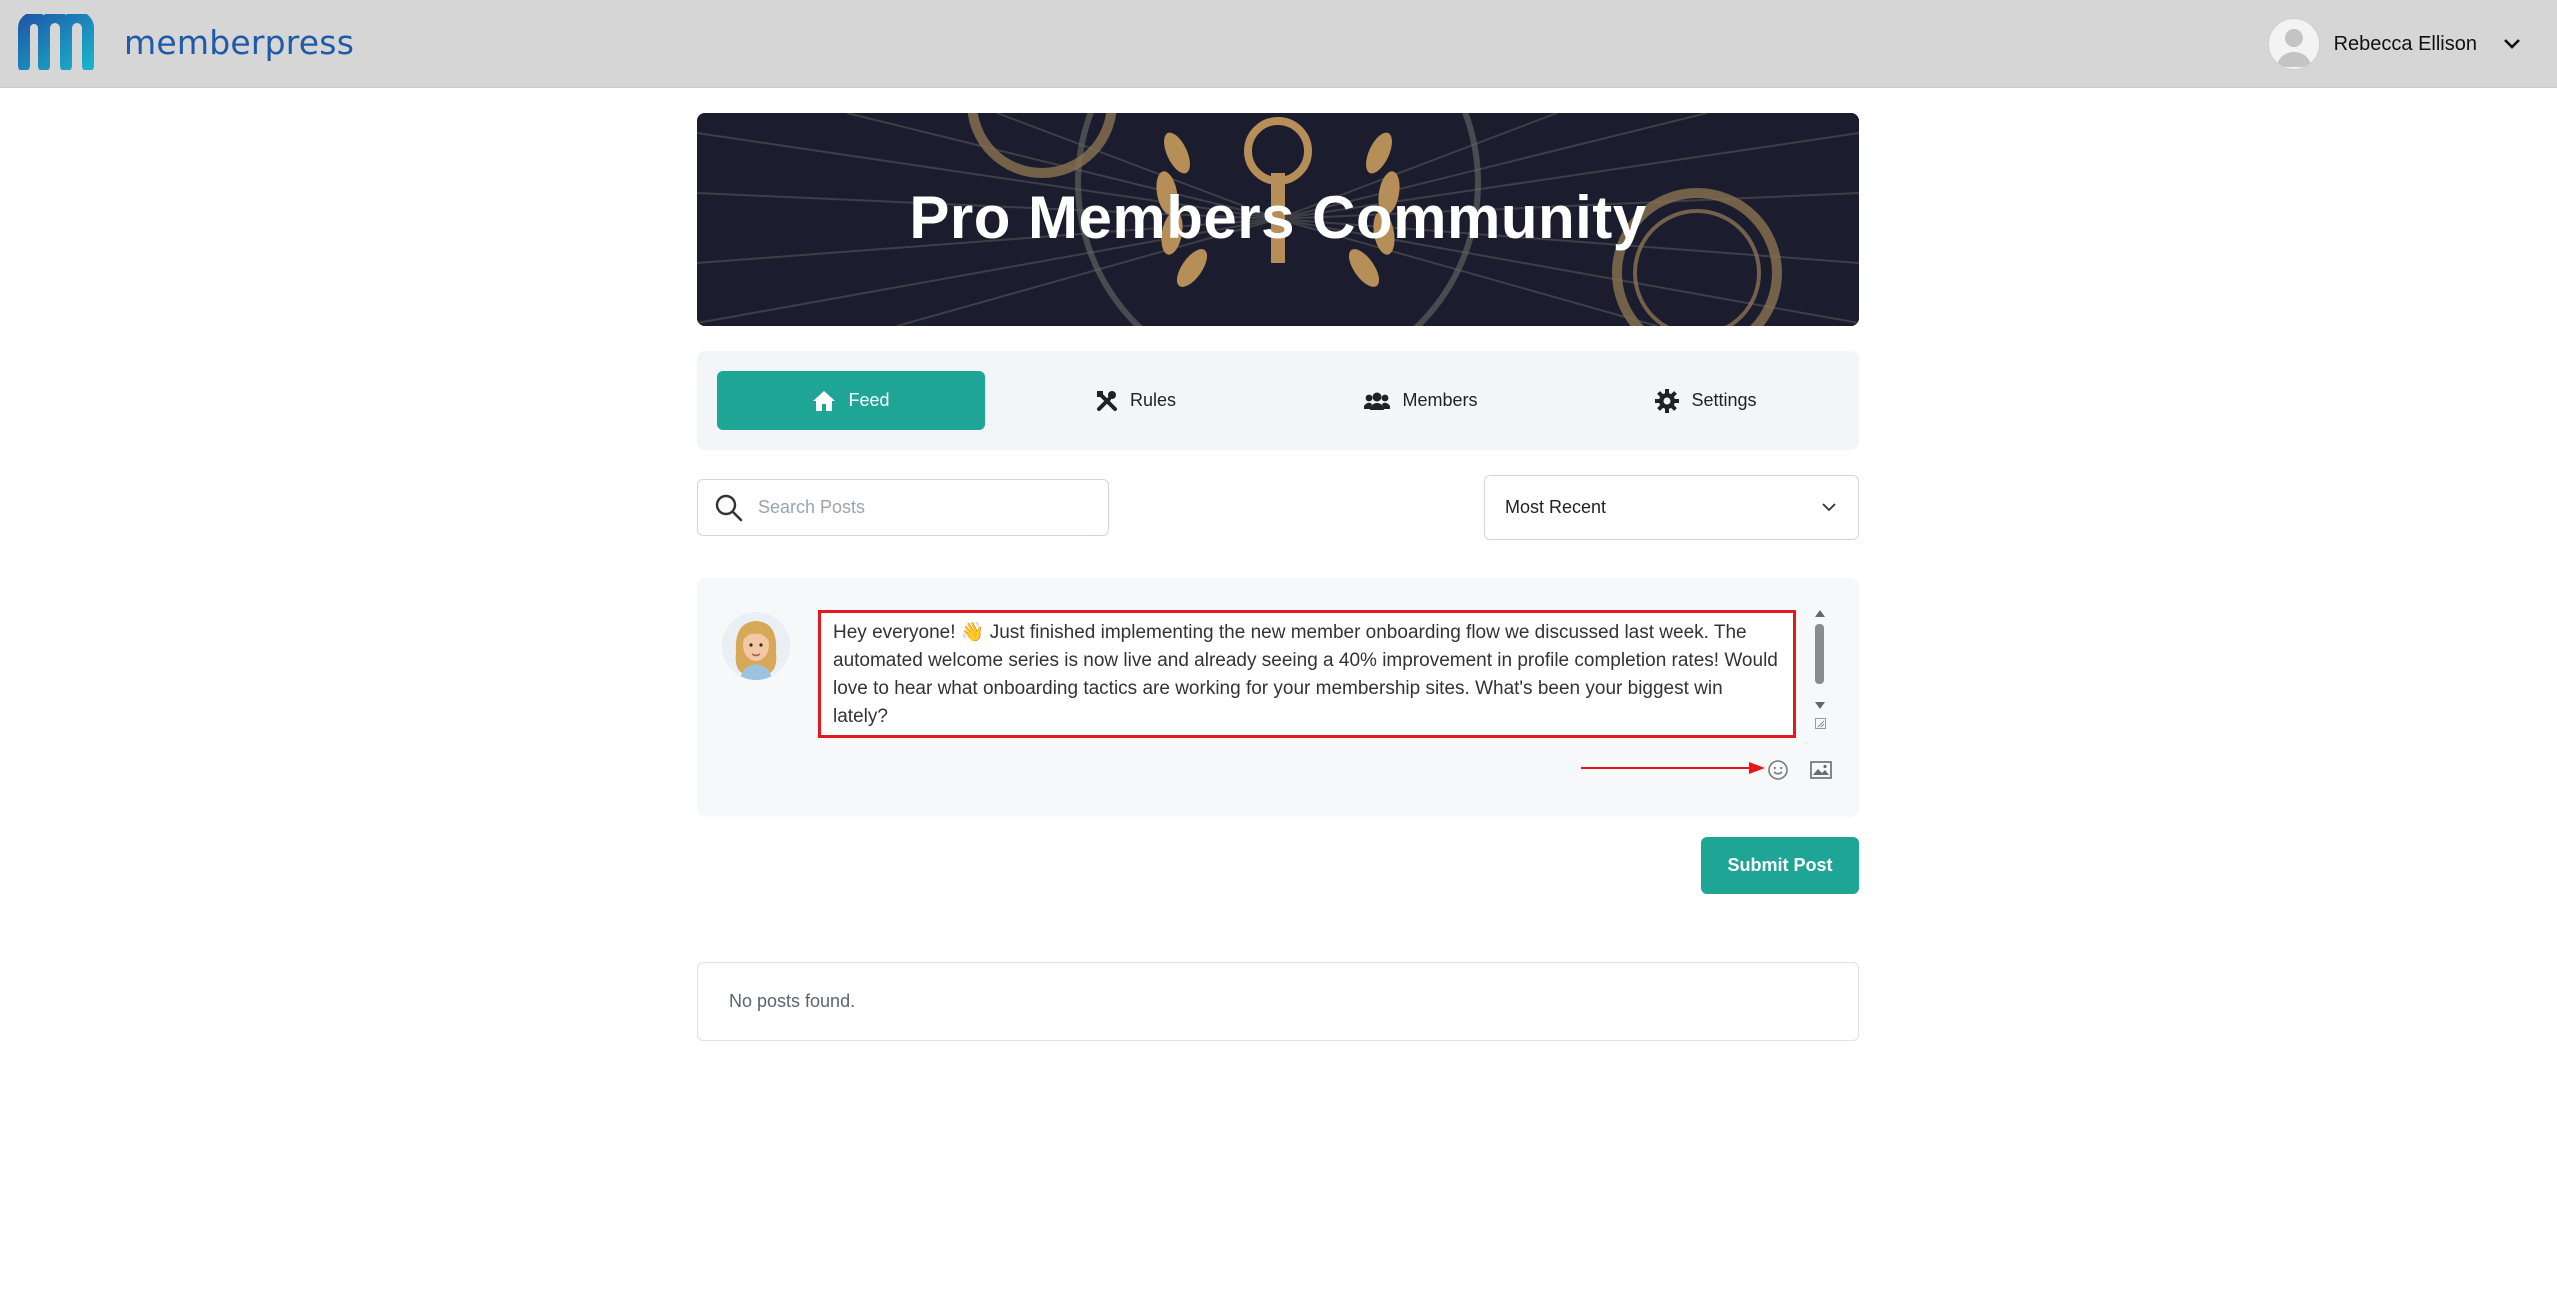 Image resolution: width=2557 pixels, height=1316 pixels. Describe the element at coordinates (1556, 507) in the screenshot. I see `sort-selected-value: Most Recent` at that location.